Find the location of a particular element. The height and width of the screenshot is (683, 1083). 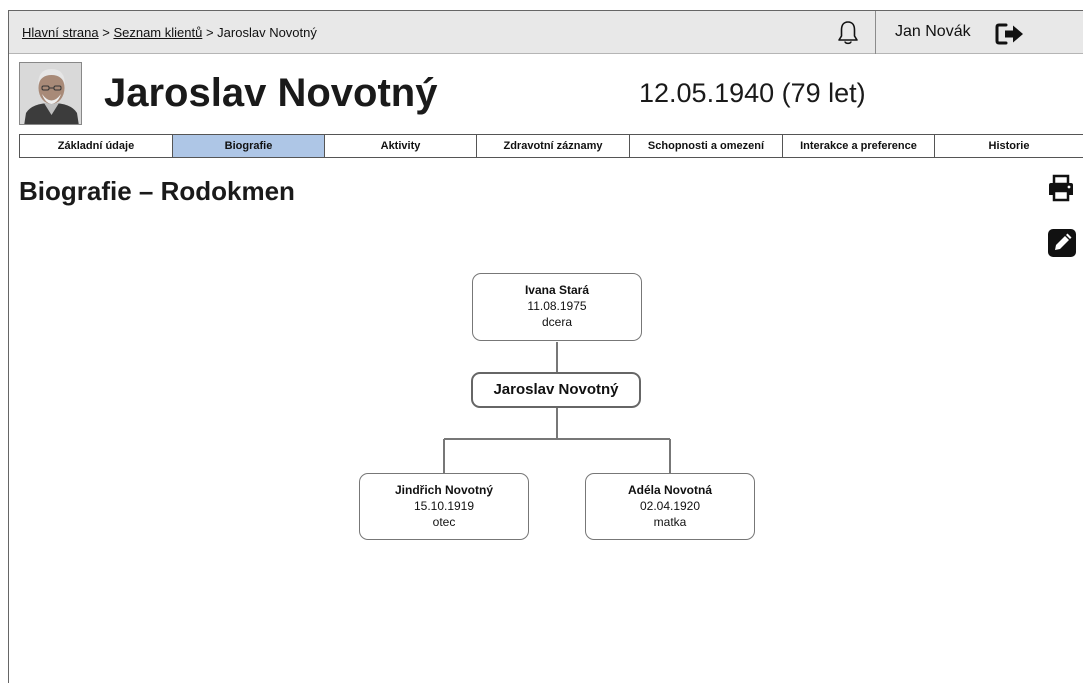

client-name-heading: Jaroslav Novotný is located at coordinates (271, 93).